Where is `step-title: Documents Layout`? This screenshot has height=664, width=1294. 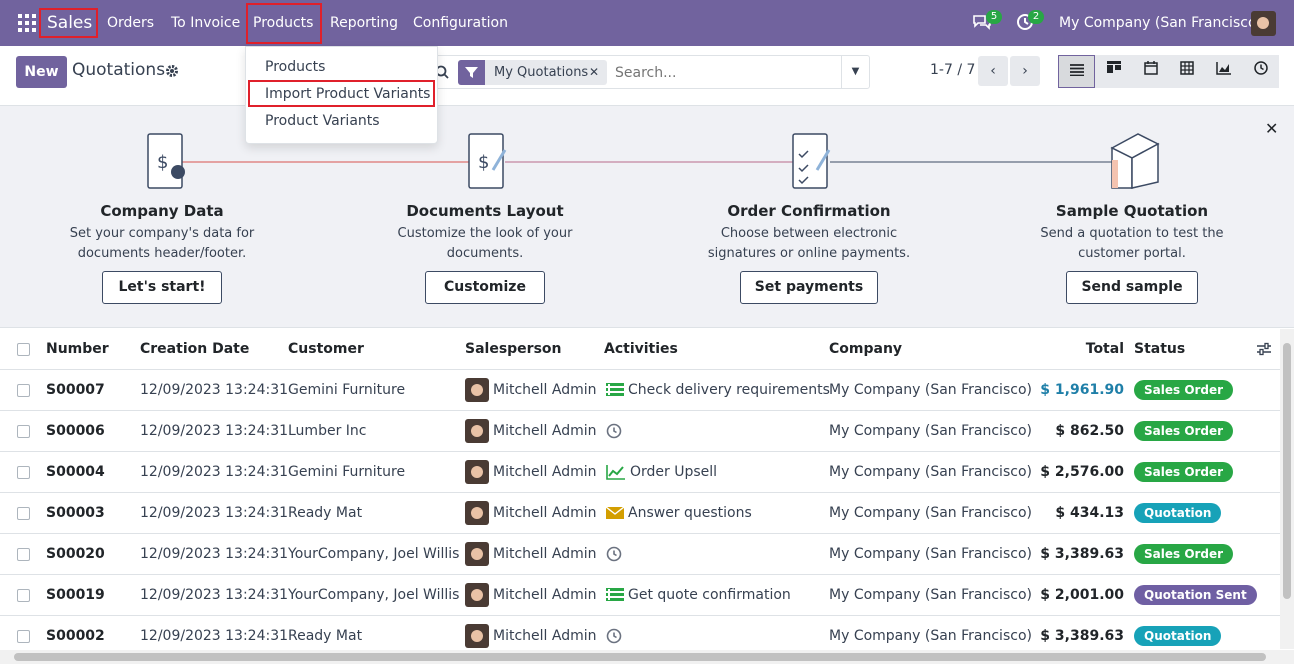
step-title: Documents Layout is located at coordinates (485, 211).